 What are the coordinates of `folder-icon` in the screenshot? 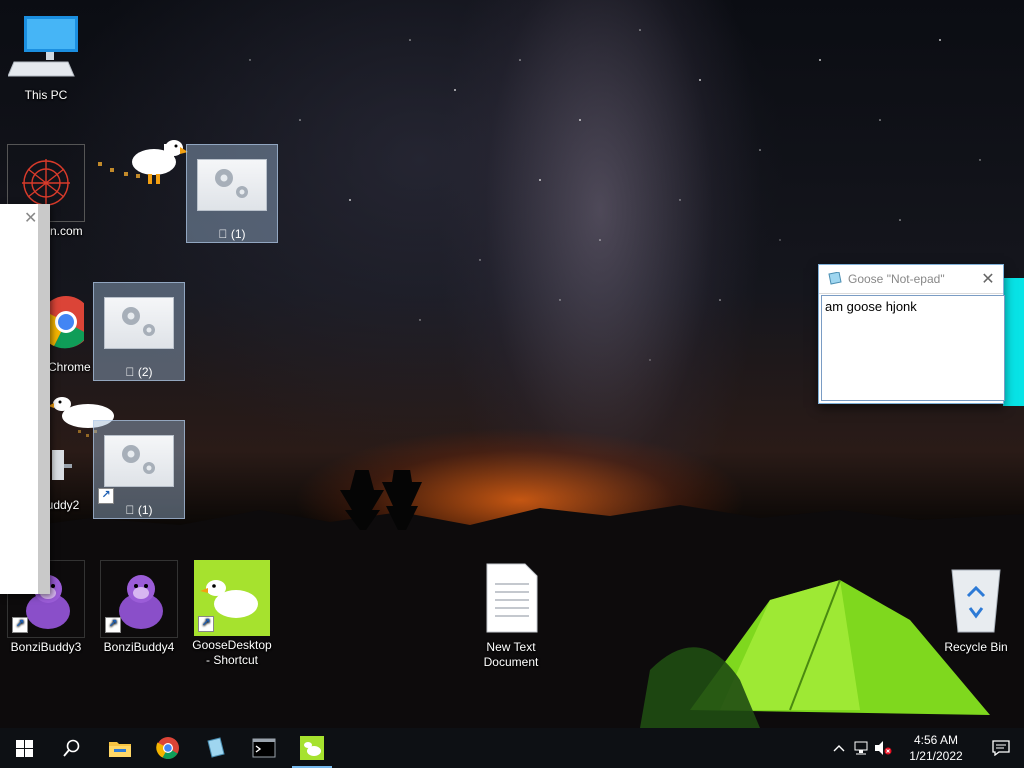 It's located at (120, 749).